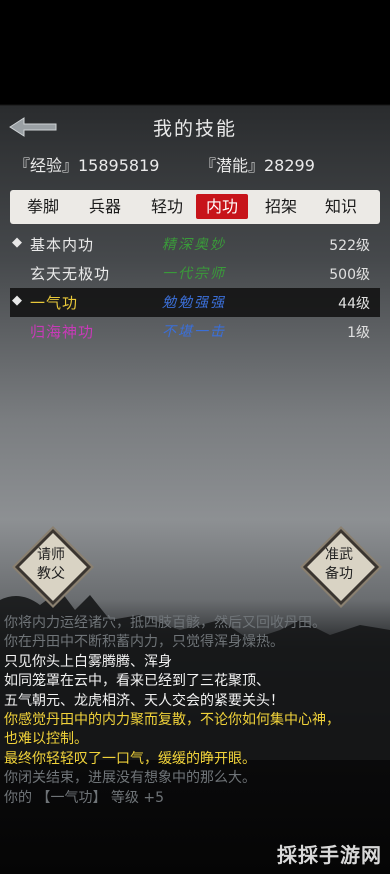 The height and width of the screenshot is (874, 390). Describe the element at coordinates (195, 207) in the screenshot. I see `skill-category-tabs: 拳脚 兵器 轻功 内功 招架 知识` at that location.